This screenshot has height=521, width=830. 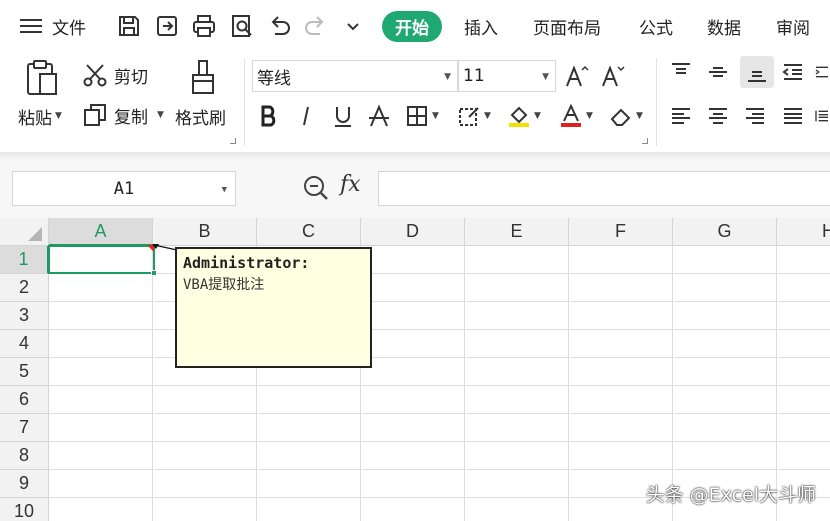 What do you see at coordinates (309, 232) in the screenshot?
I see `column-header-c: C` at bounding box center [309, 232].